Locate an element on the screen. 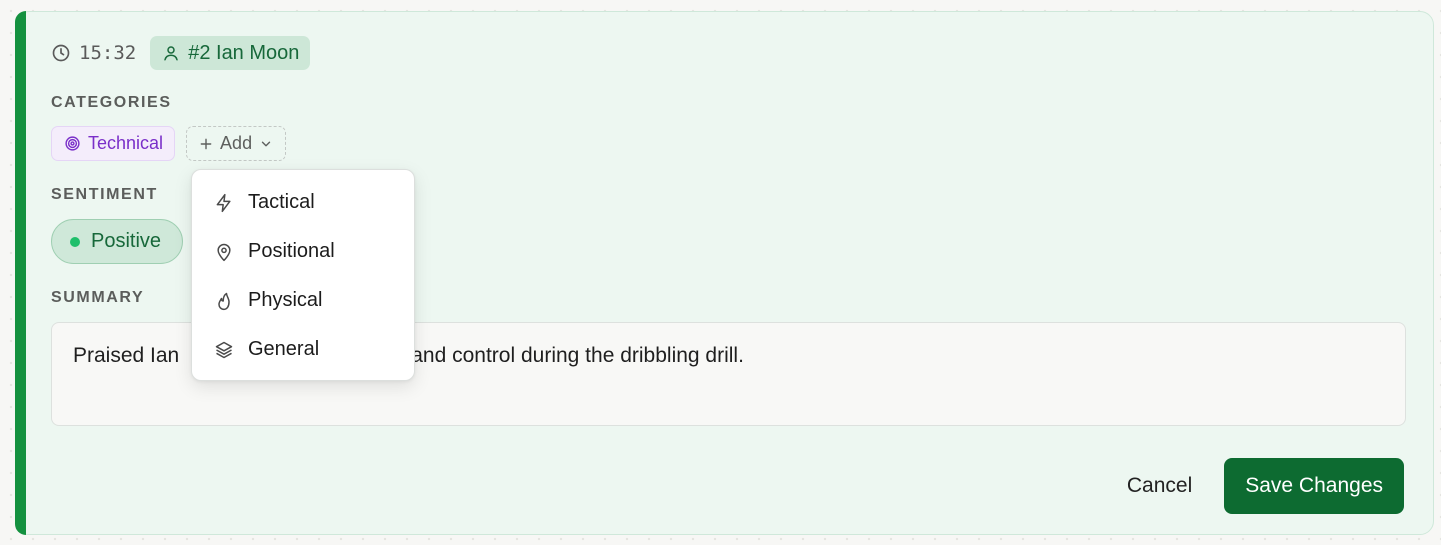 The image size is (1441, 545). add-category-button: Add is located at coordinates (236, 143).